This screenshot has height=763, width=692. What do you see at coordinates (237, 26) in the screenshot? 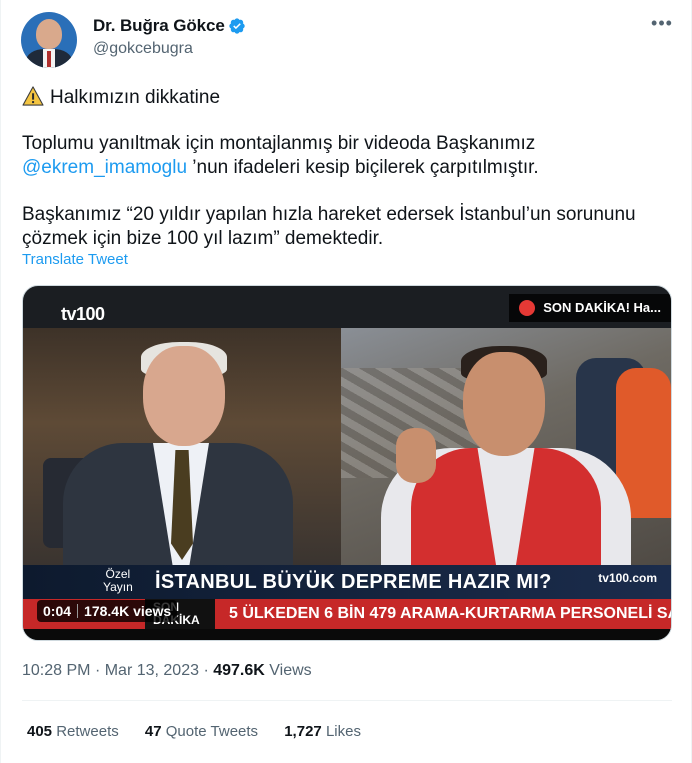
I see `verified-badge-icon` at bounding box center [237, 26].